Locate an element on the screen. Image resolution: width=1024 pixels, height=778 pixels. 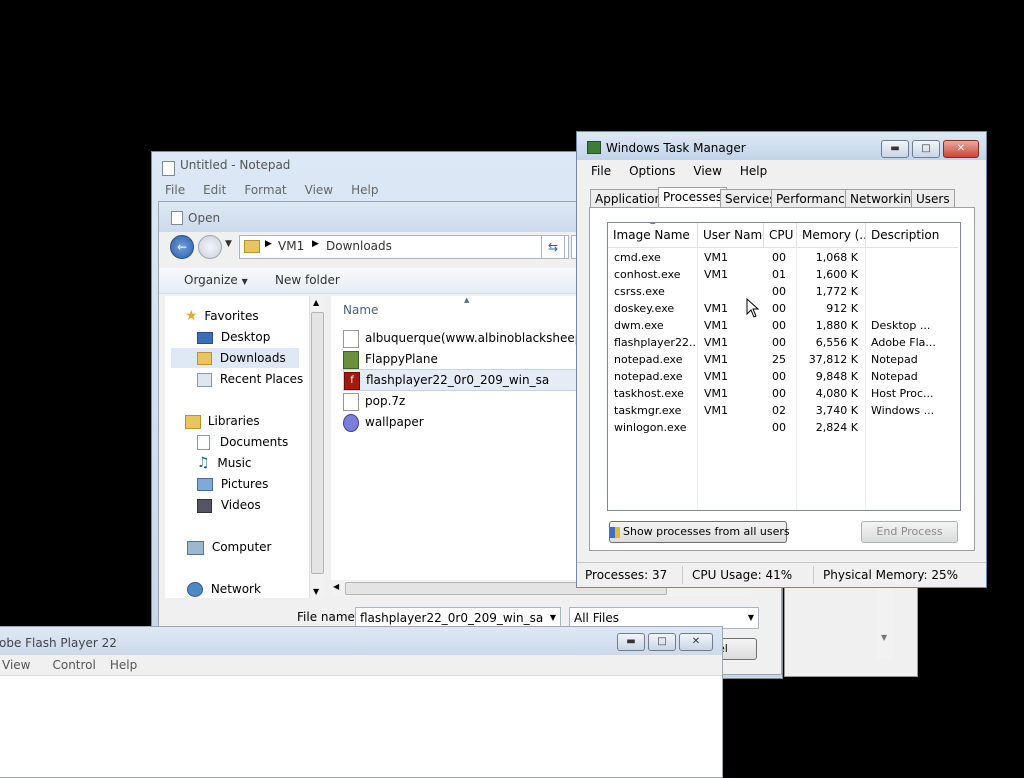
breadcrumb-vm1: VM1 is located at coordinates (291, 246).